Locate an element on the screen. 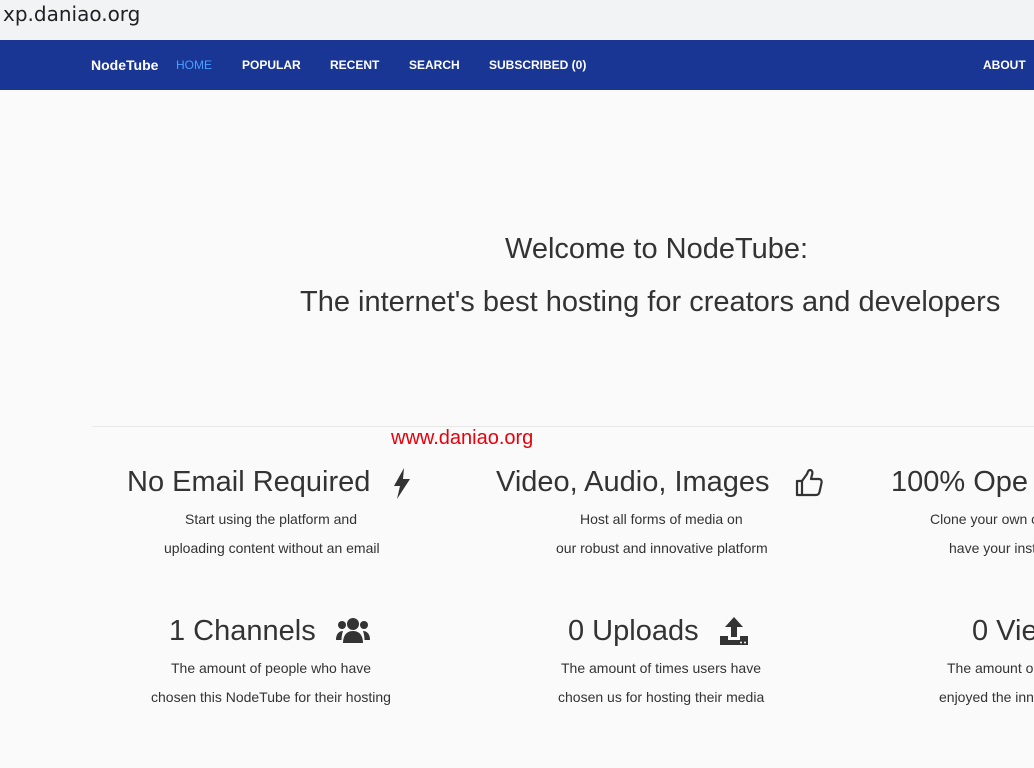 Image resolution: width=1034 pixels, height=768 pixels. nav-home: HOME is located at coordinates (194, 65).